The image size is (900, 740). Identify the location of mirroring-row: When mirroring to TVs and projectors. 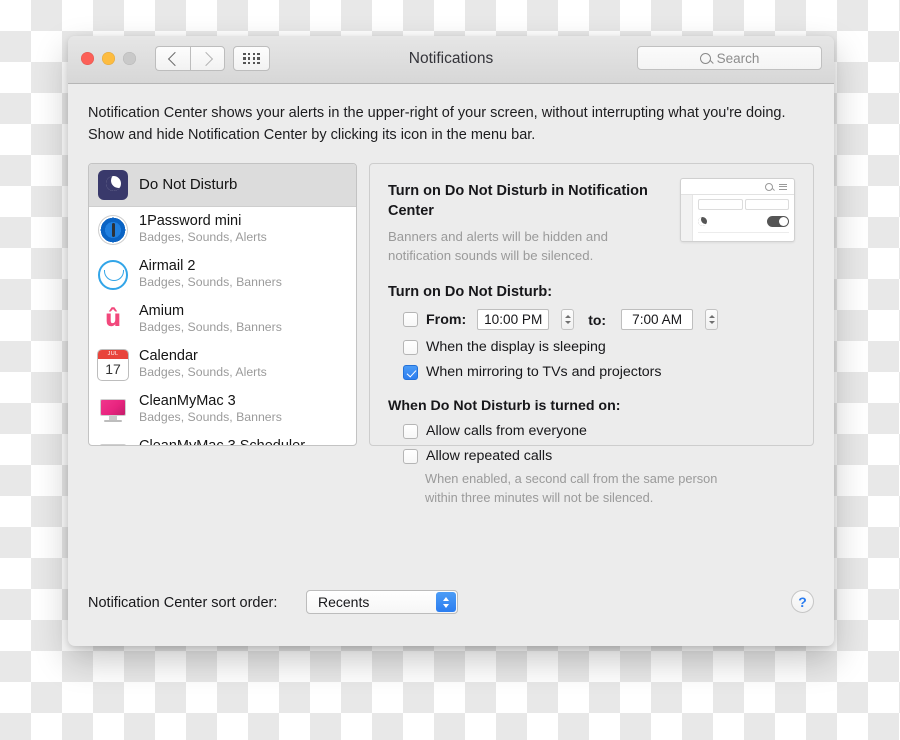
(591, 372).